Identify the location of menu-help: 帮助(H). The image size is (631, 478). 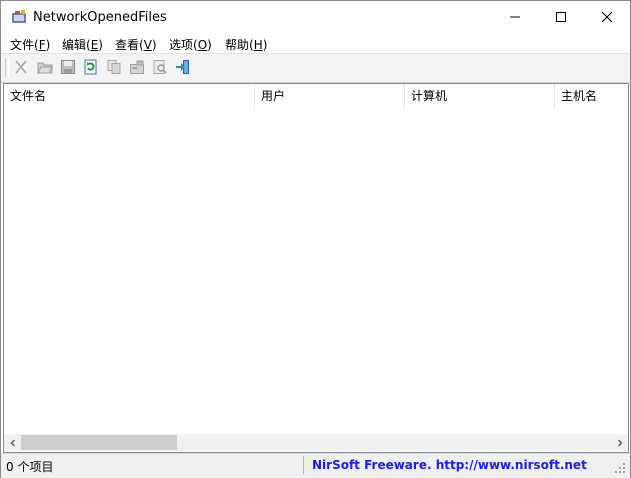
(246, 44).